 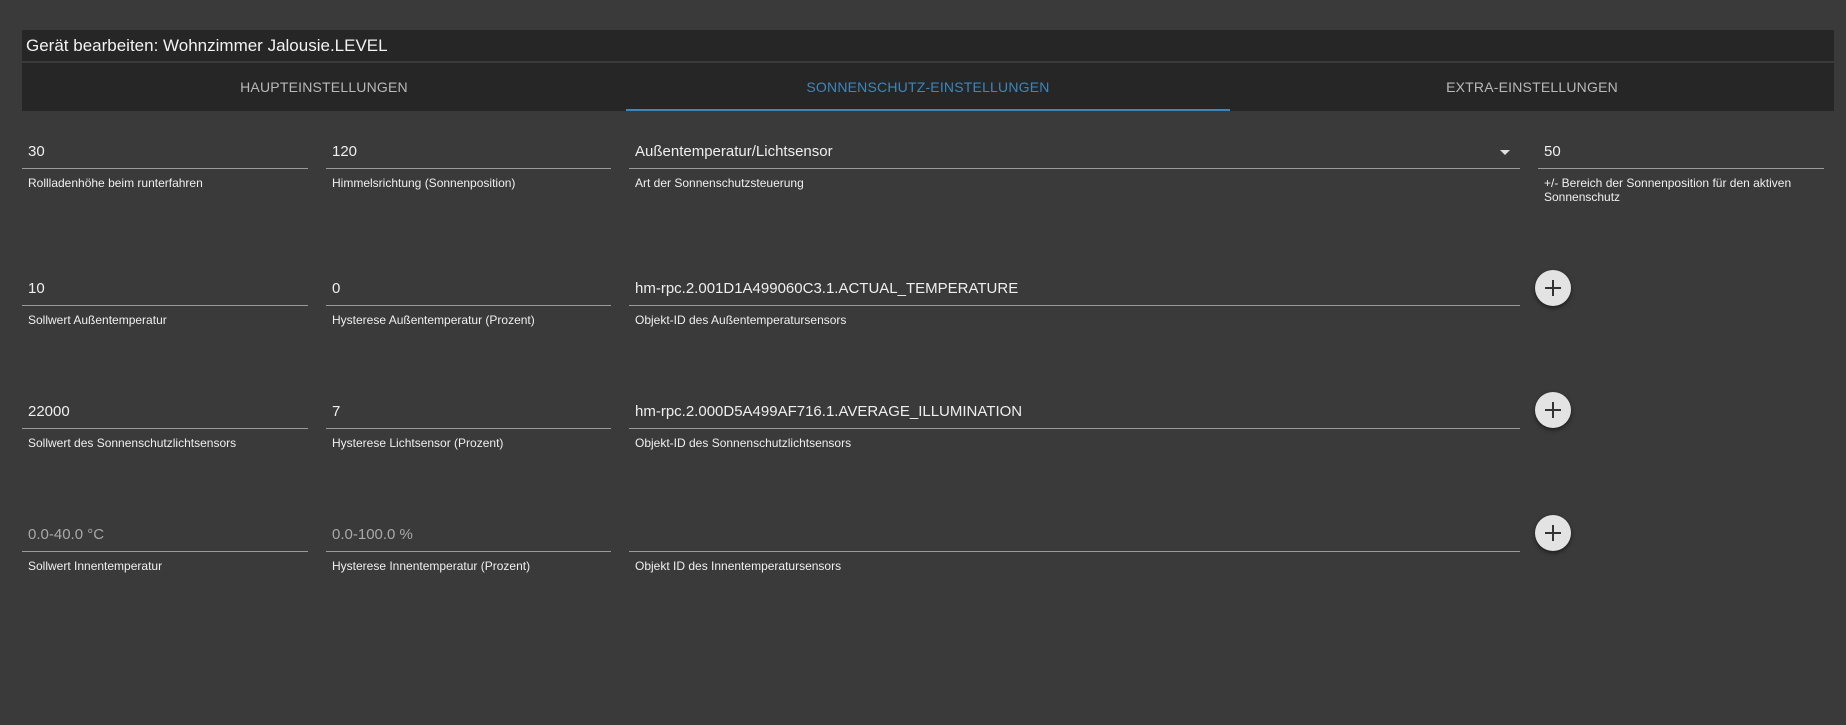 What do you see at coordinates (468, 535) in the screenshot?
I see `inside-temp-hysteresis-input: 0.0-100.0 %` at bounding box center [468, 535].